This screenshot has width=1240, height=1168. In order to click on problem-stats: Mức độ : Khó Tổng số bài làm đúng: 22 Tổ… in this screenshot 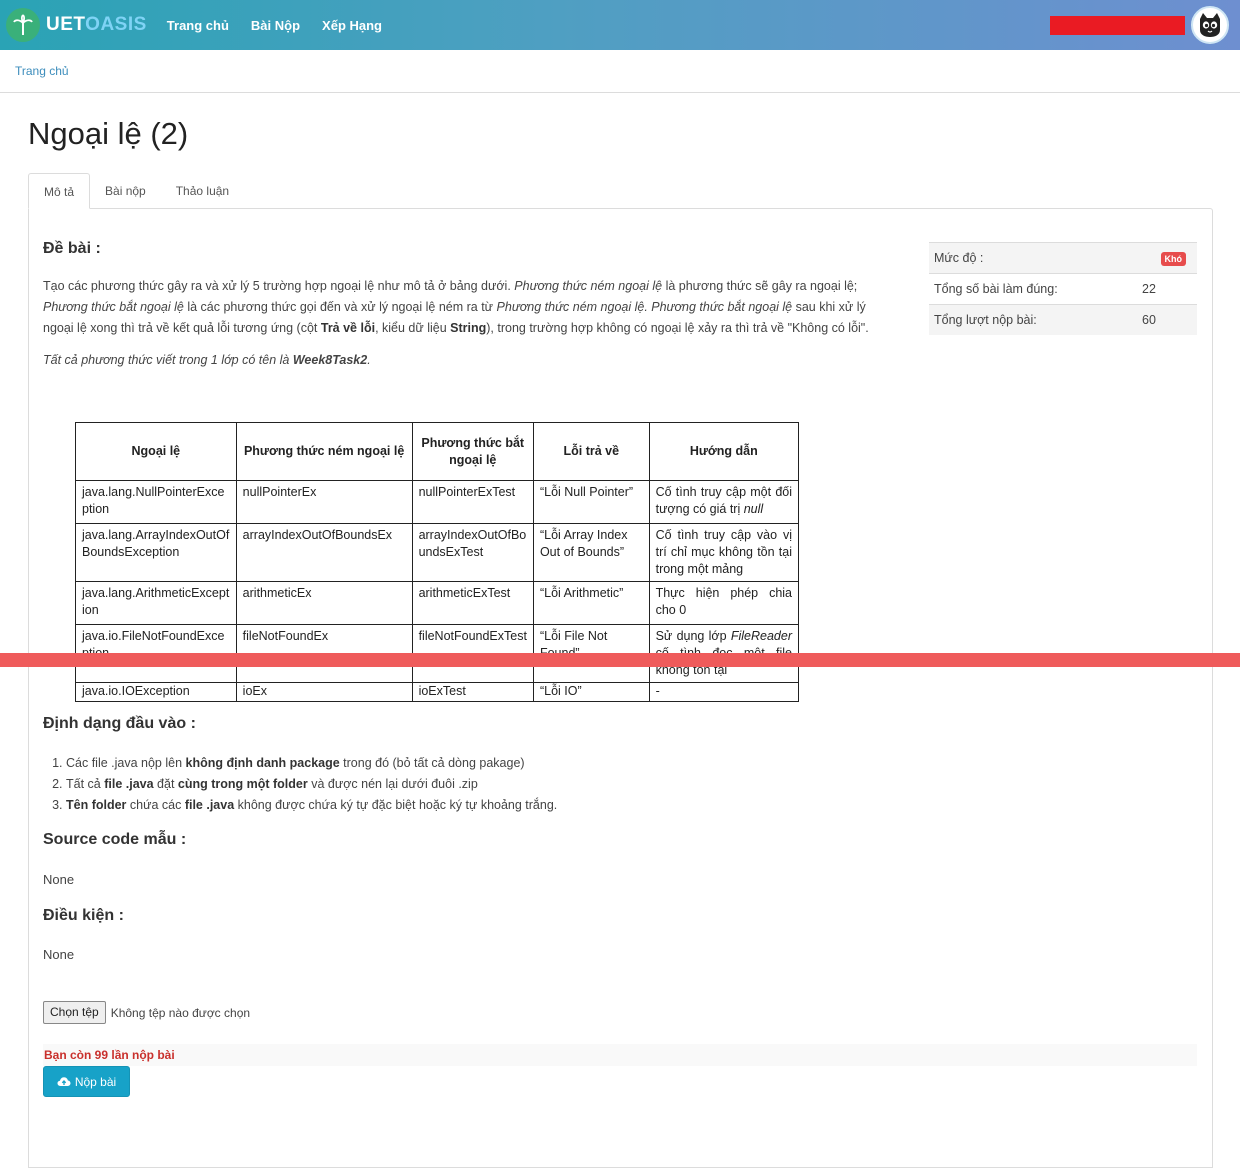, I will do `click(1063, 288)`.